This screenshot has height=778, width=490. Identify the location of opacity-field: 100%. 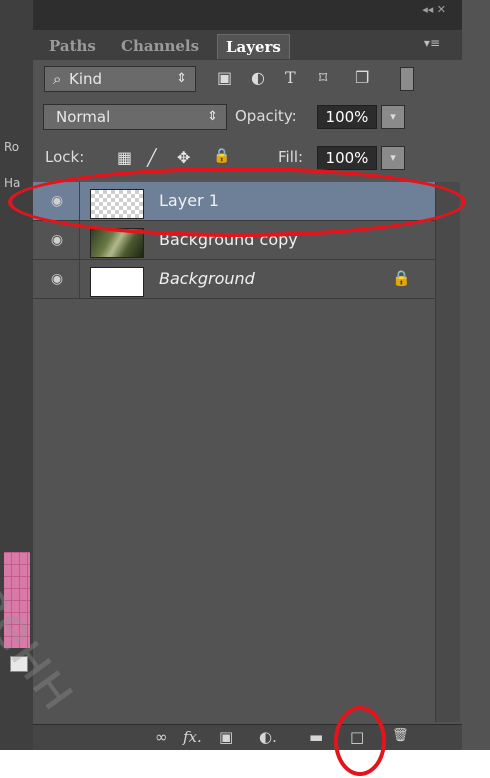
(347, 117).